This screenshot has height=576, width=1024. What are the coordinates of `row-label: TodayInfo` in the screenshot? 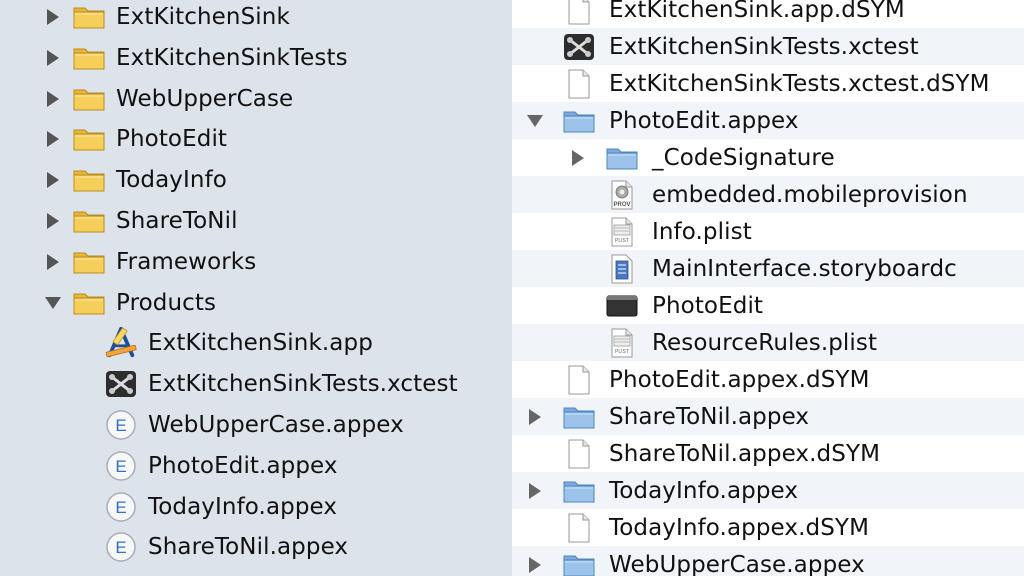 It's located at (171, 180).